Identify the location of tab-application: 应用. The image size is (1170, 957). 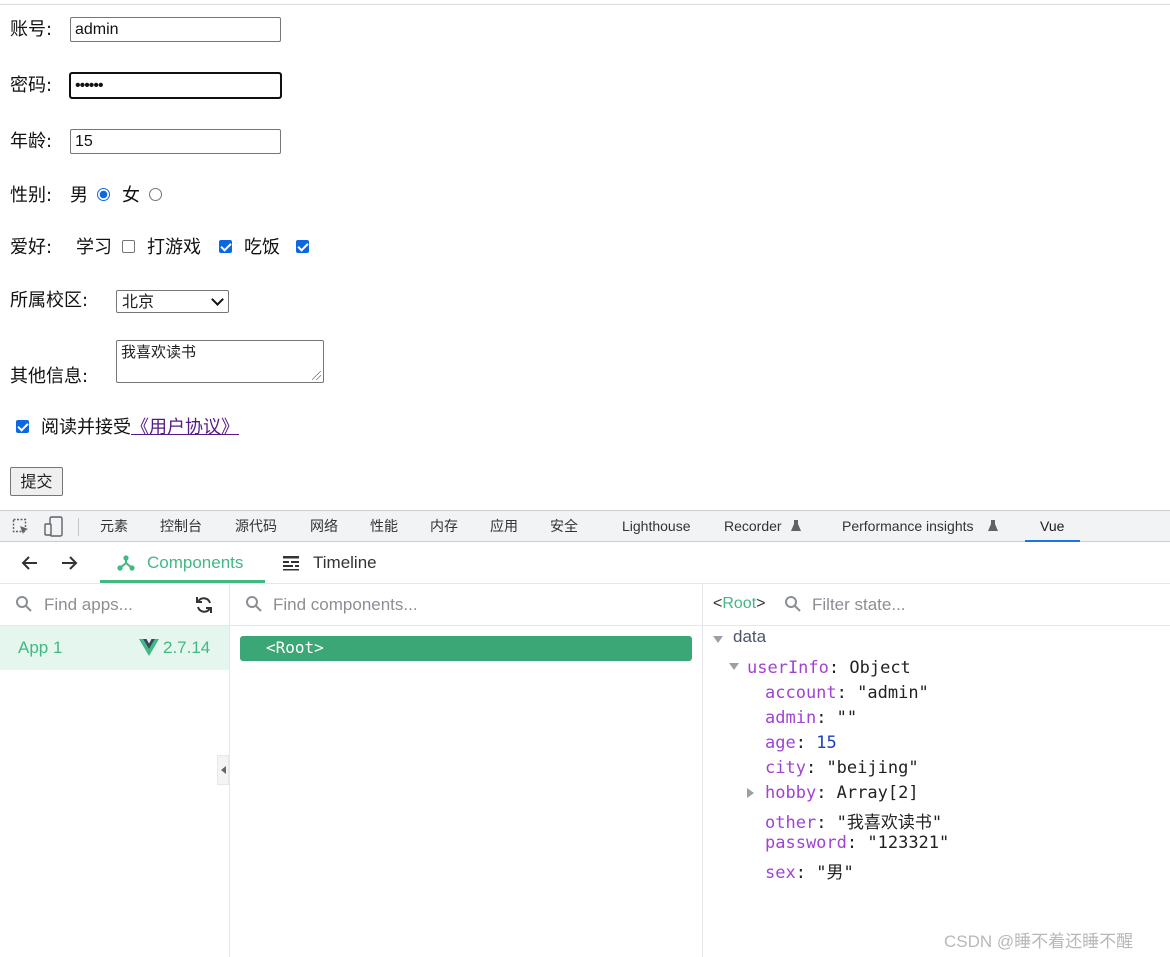
(504, 526).